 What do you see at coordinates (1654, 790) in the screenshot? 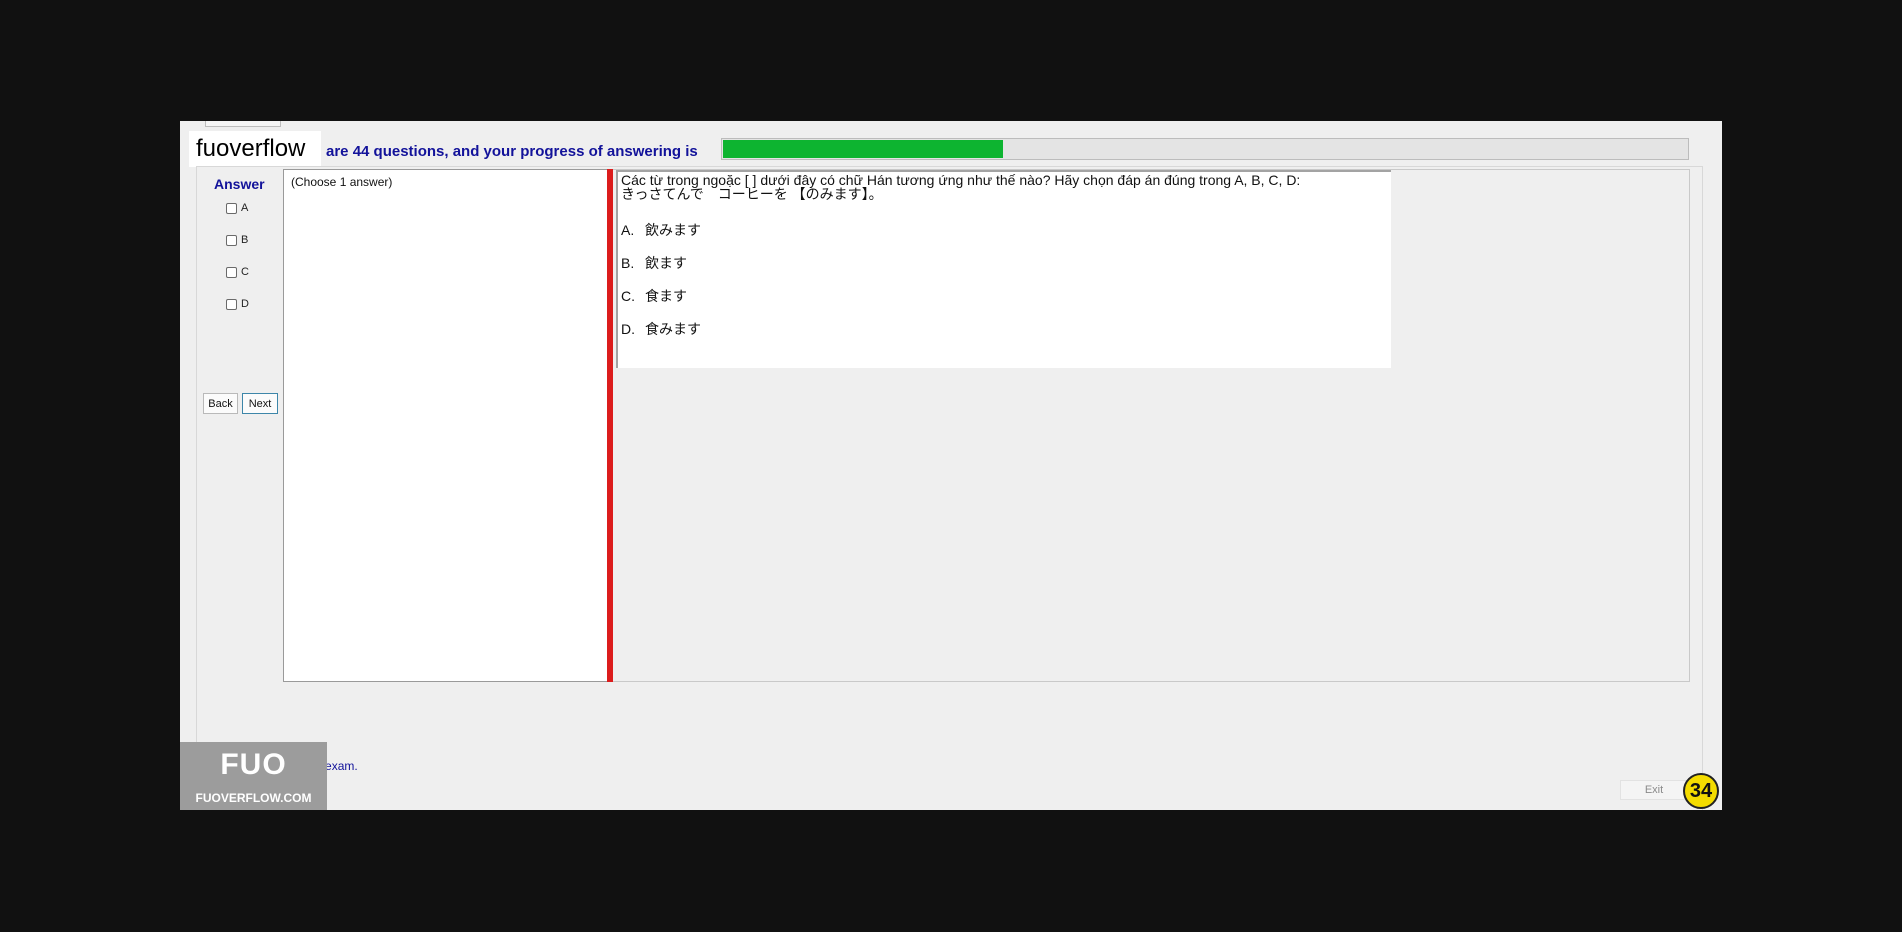
I see `exit-button: Exit` at bounding box center [1654, 790].